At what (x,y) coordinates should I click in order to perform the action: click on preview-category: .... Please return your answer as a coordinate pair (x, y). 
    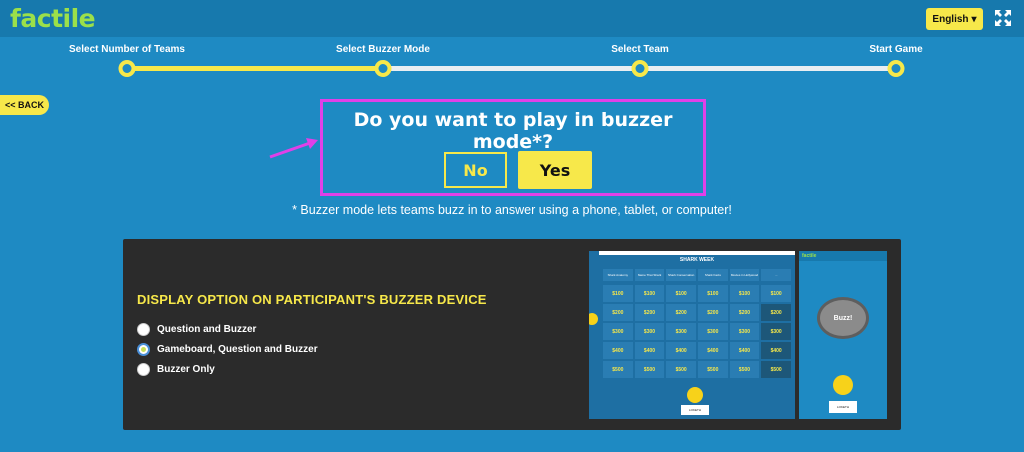
    Looking at the image, I should click on (776, 275).